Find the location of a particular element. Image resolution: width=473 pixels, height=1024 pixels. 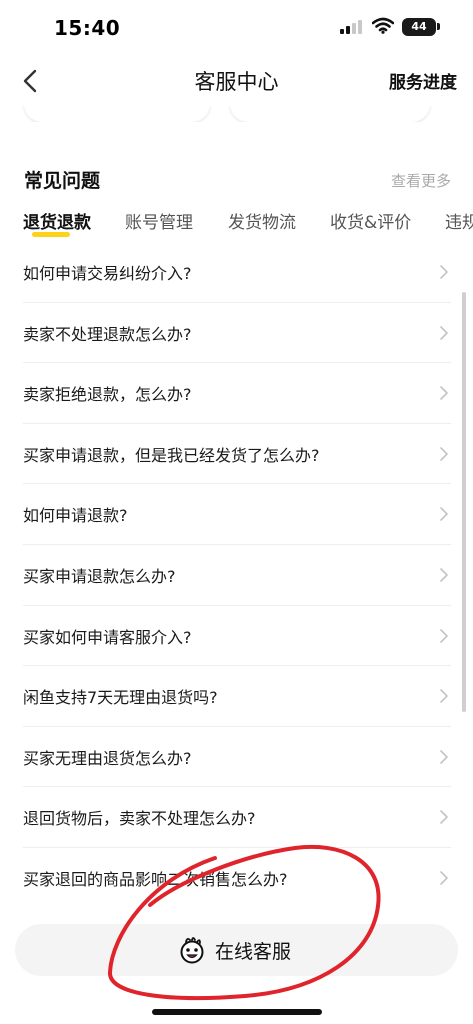

battery-indicator: 44 is located at coordinates (419, 27).